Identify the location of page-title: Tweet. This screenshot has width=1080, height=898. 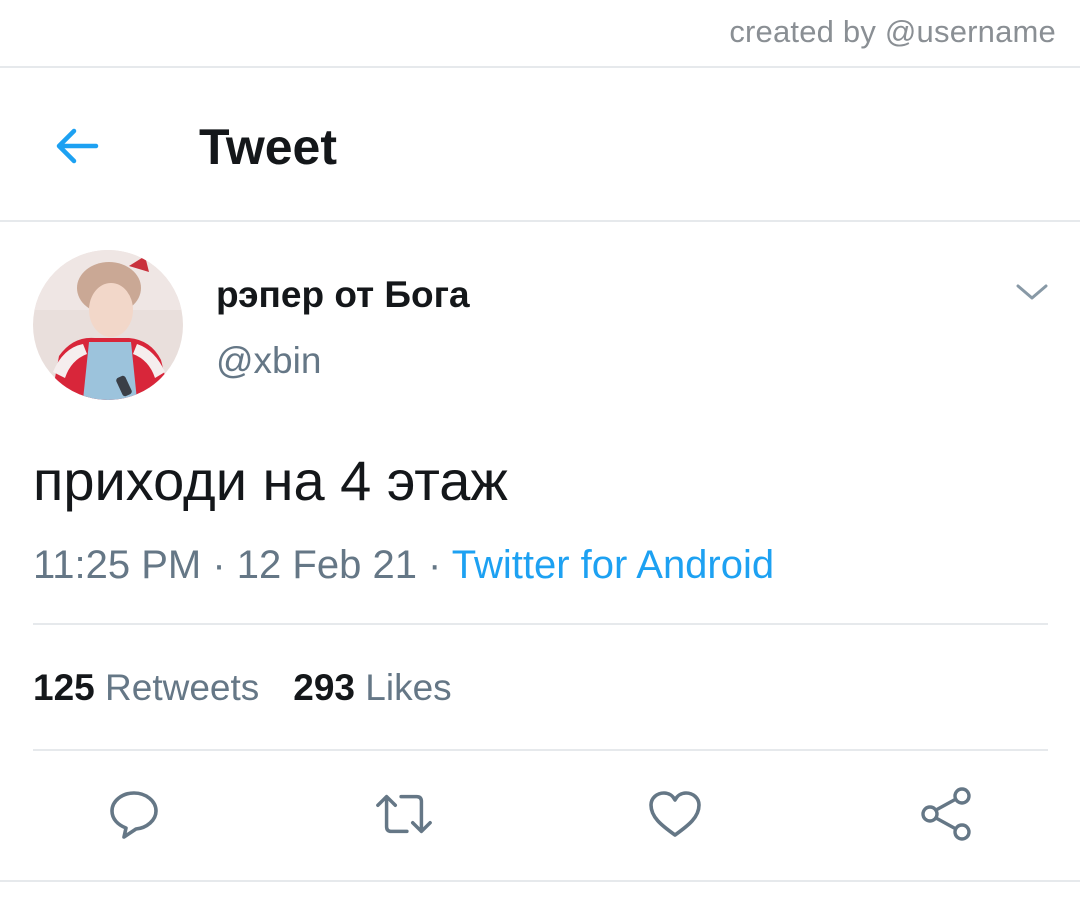
(268, 147).